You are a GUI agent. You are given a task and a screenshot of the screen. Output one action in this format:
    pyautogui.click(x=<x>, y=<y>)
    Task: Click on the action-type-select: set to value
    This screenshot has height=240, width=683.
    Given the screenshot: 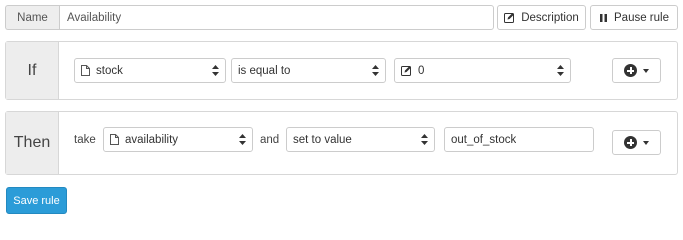 What is the action you would take?
    pyautogui.click(x=360, y=139)
    